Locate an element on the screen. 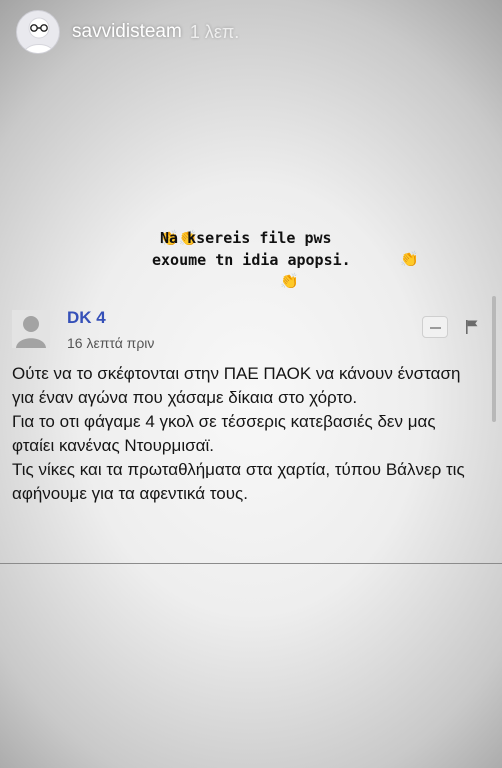  comment-timestamp: 16 λεπτά πριν is located at coordinates (111, 343).